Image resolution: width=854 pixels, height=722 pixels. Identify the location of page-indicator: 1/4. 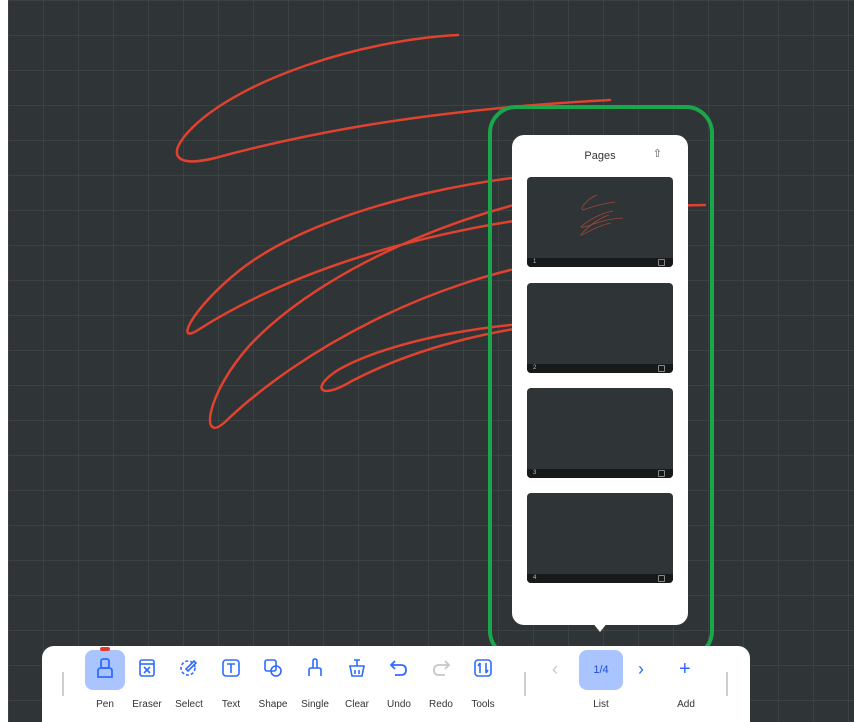
(601, 670).